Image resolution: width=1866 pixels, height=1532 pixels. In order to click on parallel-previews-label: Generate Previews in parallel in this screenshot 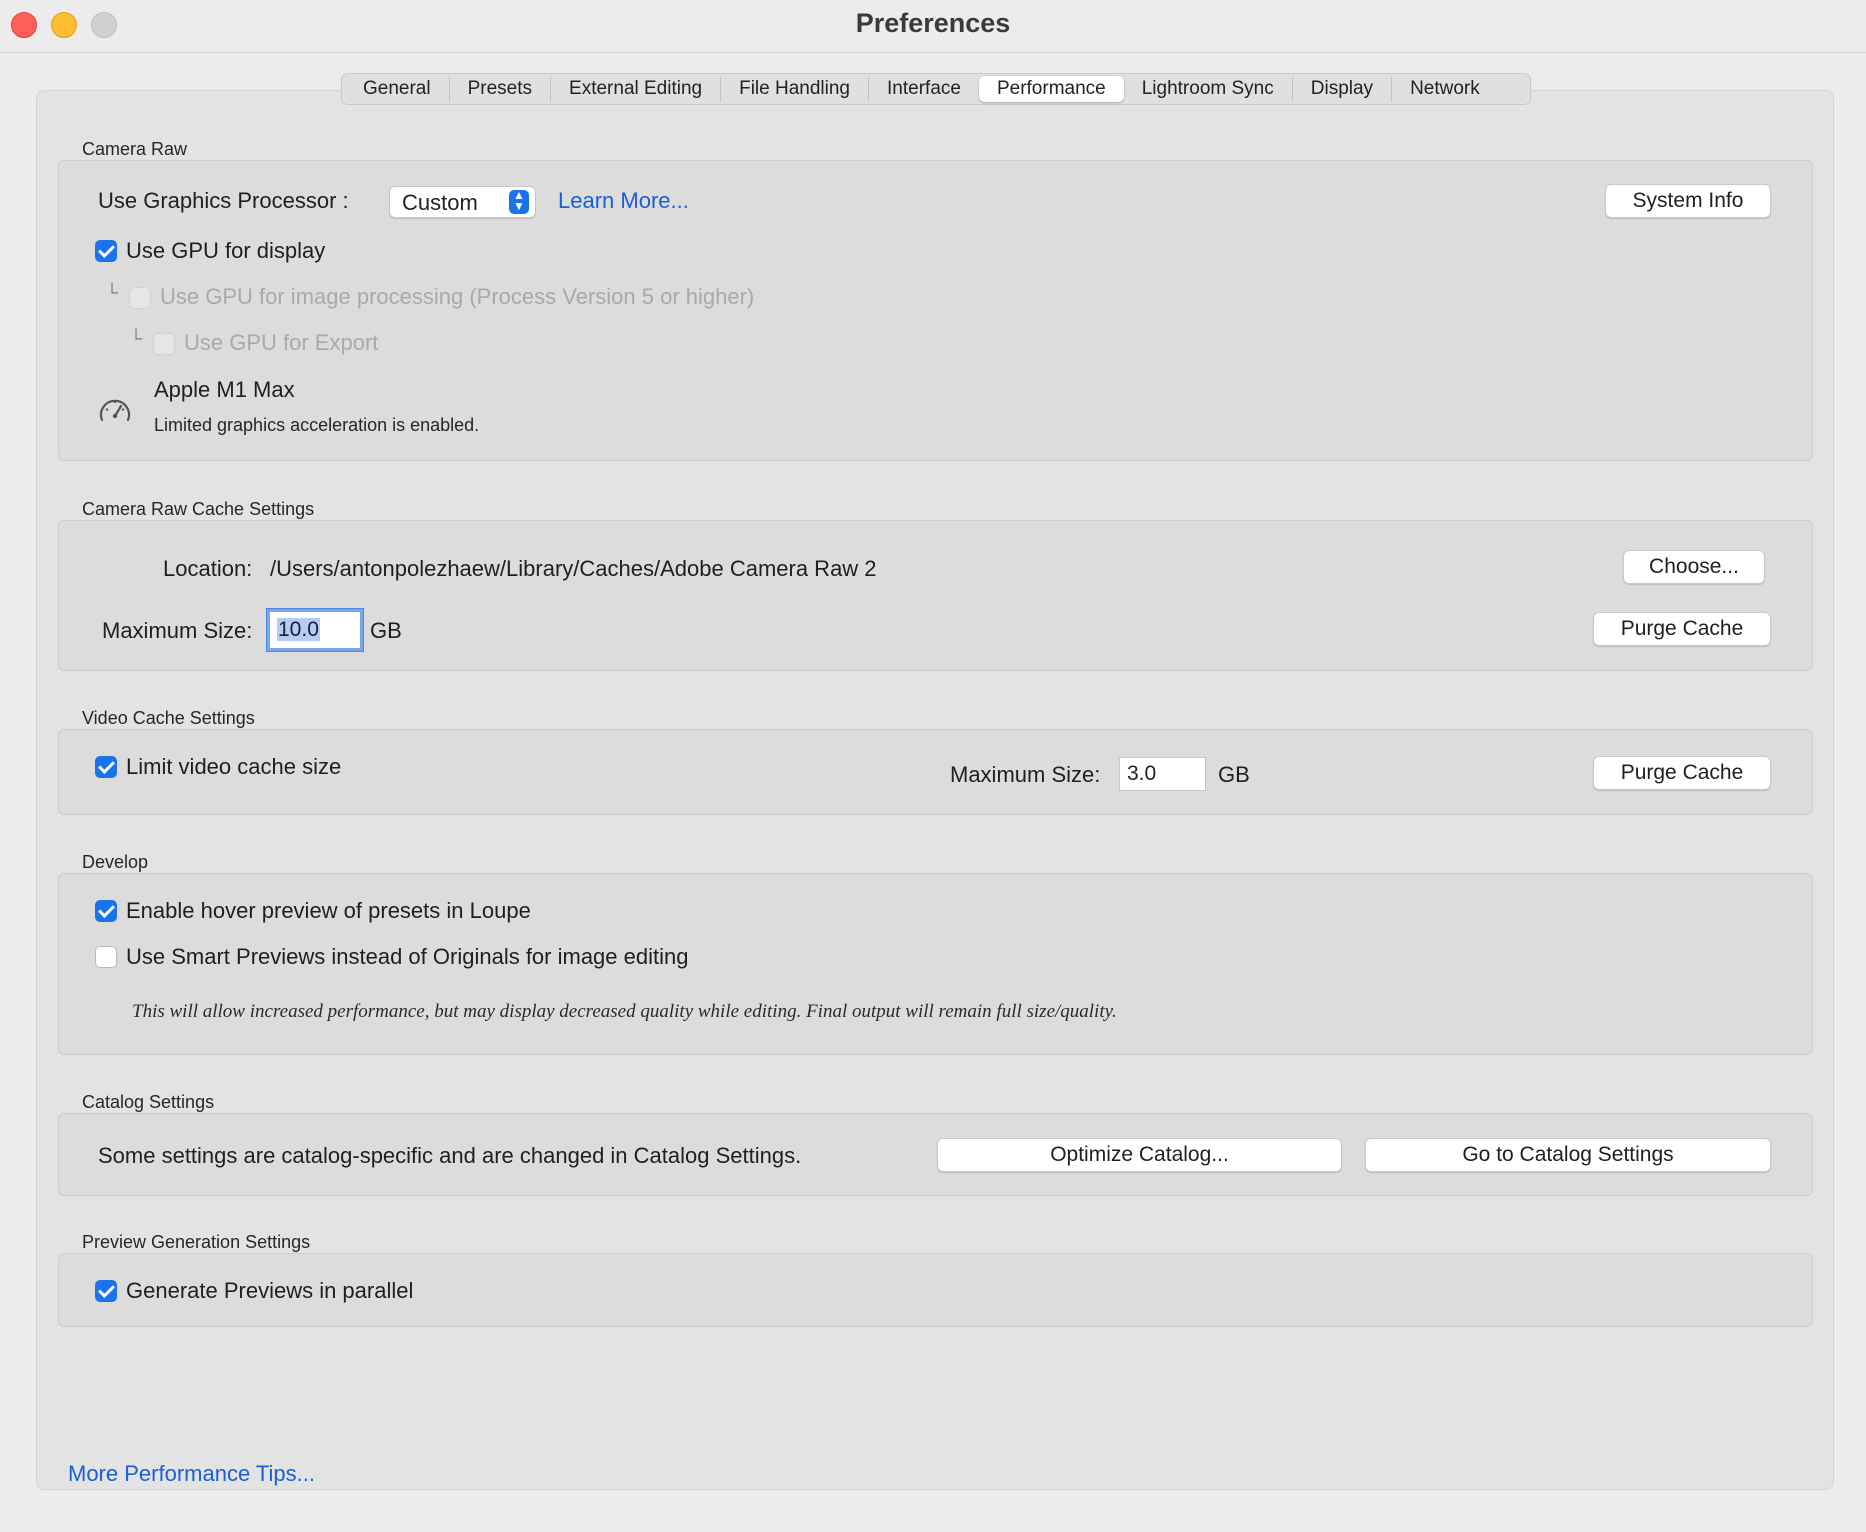, I will do `click(270, 1290)`.